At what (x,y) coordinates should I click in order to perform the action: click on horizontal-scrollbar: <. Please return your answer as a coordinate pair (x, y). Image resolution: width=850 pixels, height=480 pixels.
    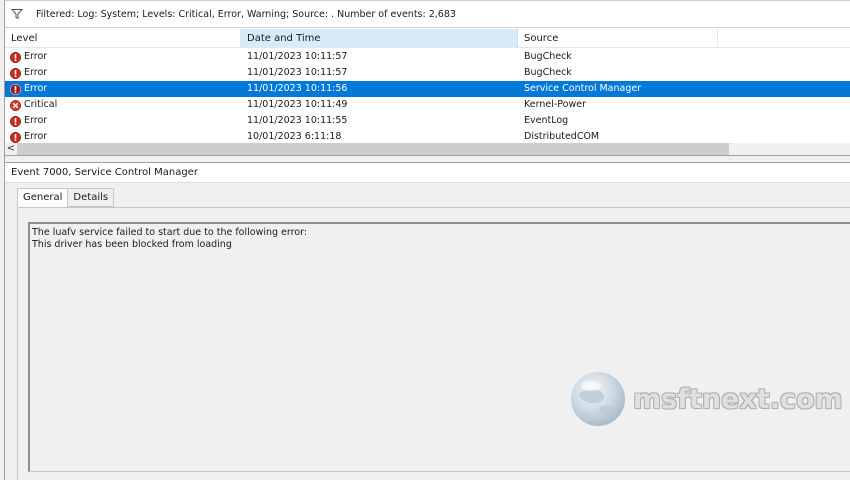
    Looking at the image, I should click on (427, 149).